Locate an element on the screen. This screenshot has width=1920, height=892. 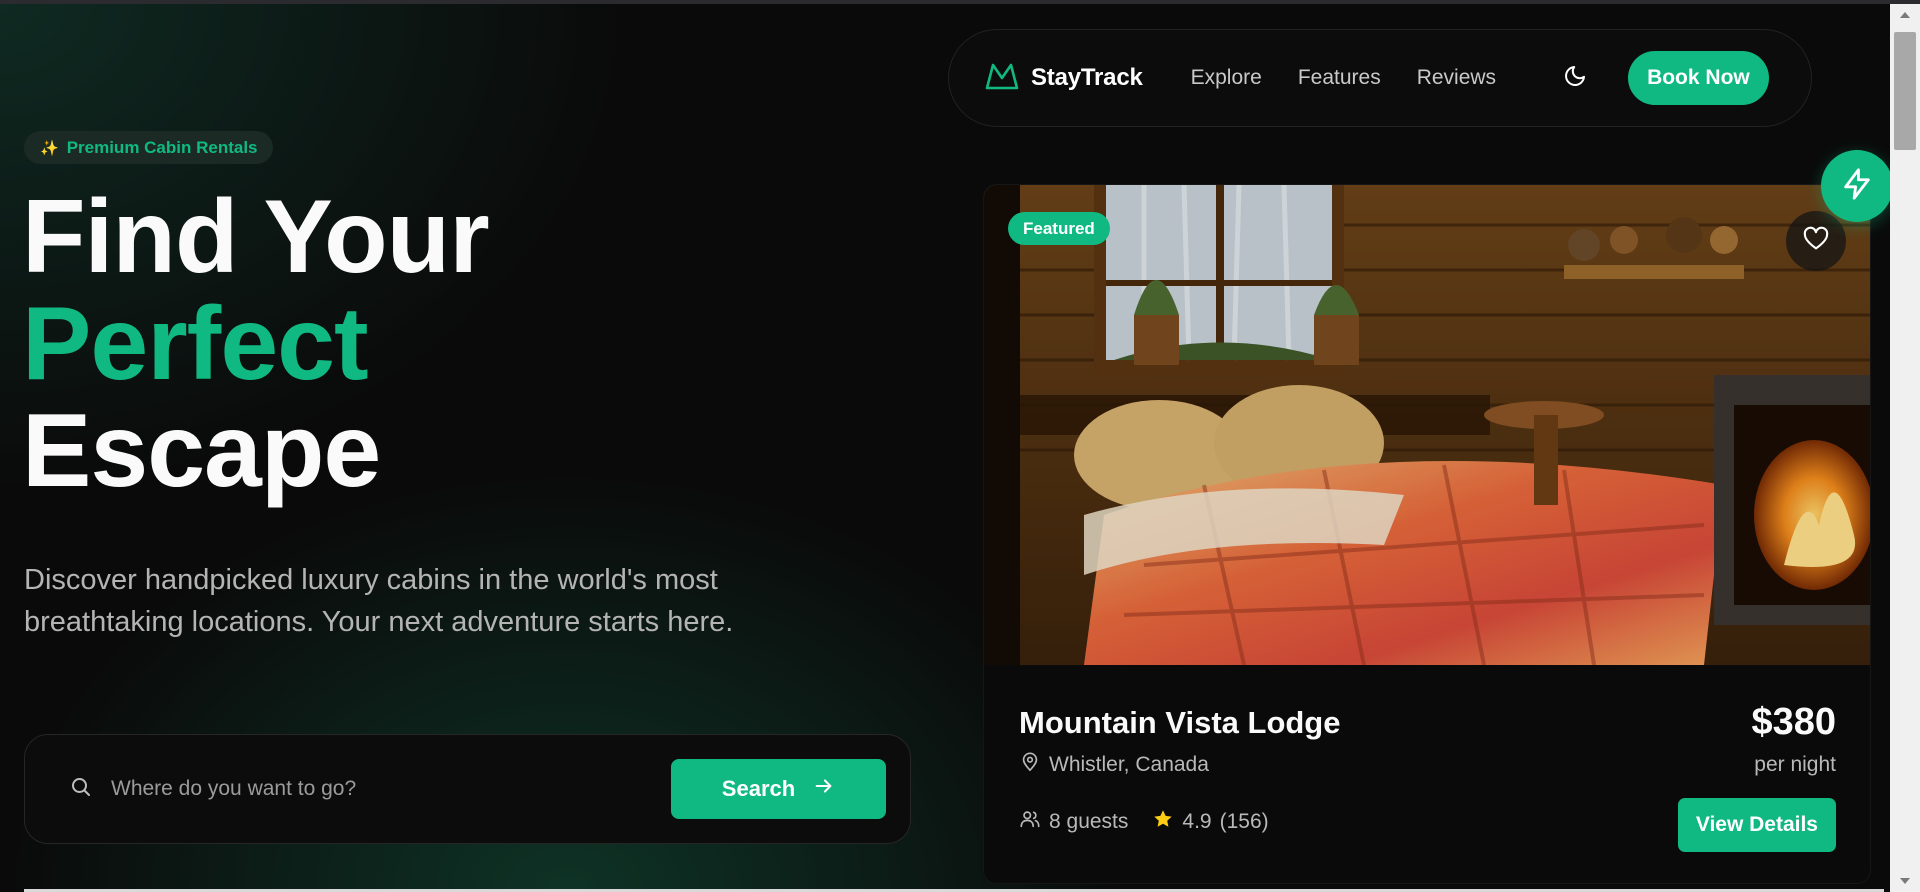
view-details-button: View Details is located at coordinates (1756, 825).